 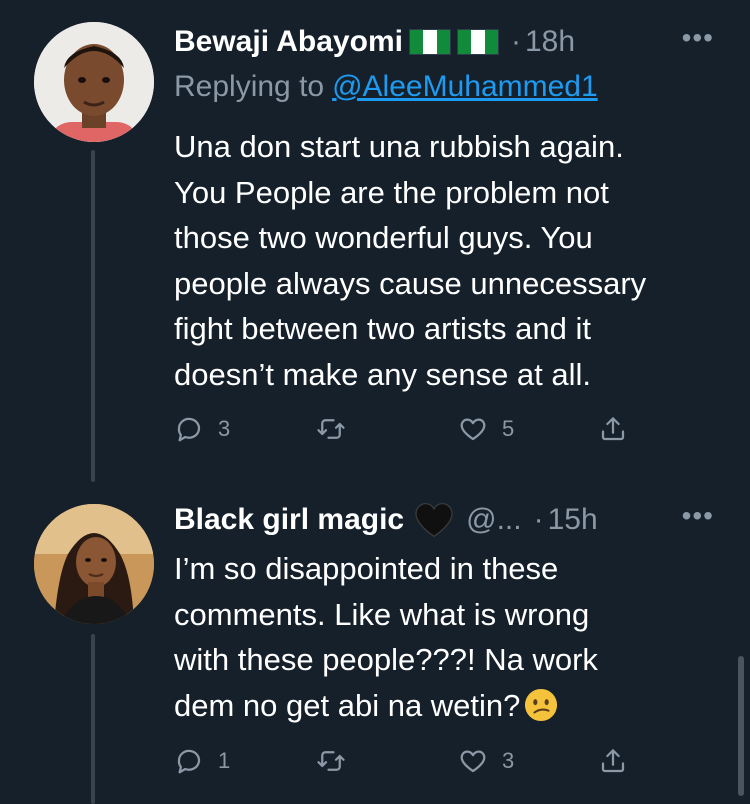 What do you see at coordinates (465, 86) in the screenshot?
I see `mention-link: @AleeMuhammed1` at bounding box center [465, 86].